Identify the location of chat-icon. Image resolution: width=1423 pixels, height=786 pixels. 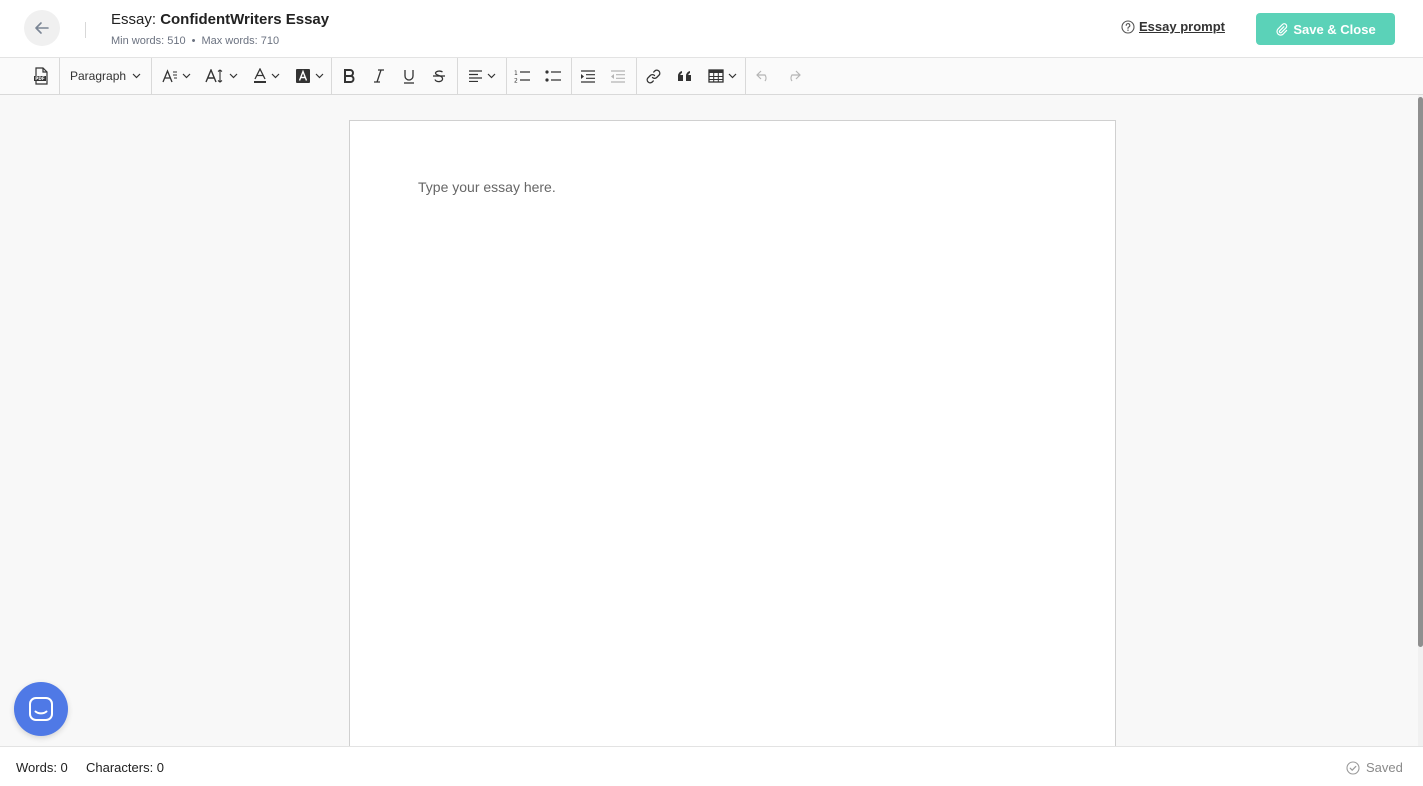
(41, 709).